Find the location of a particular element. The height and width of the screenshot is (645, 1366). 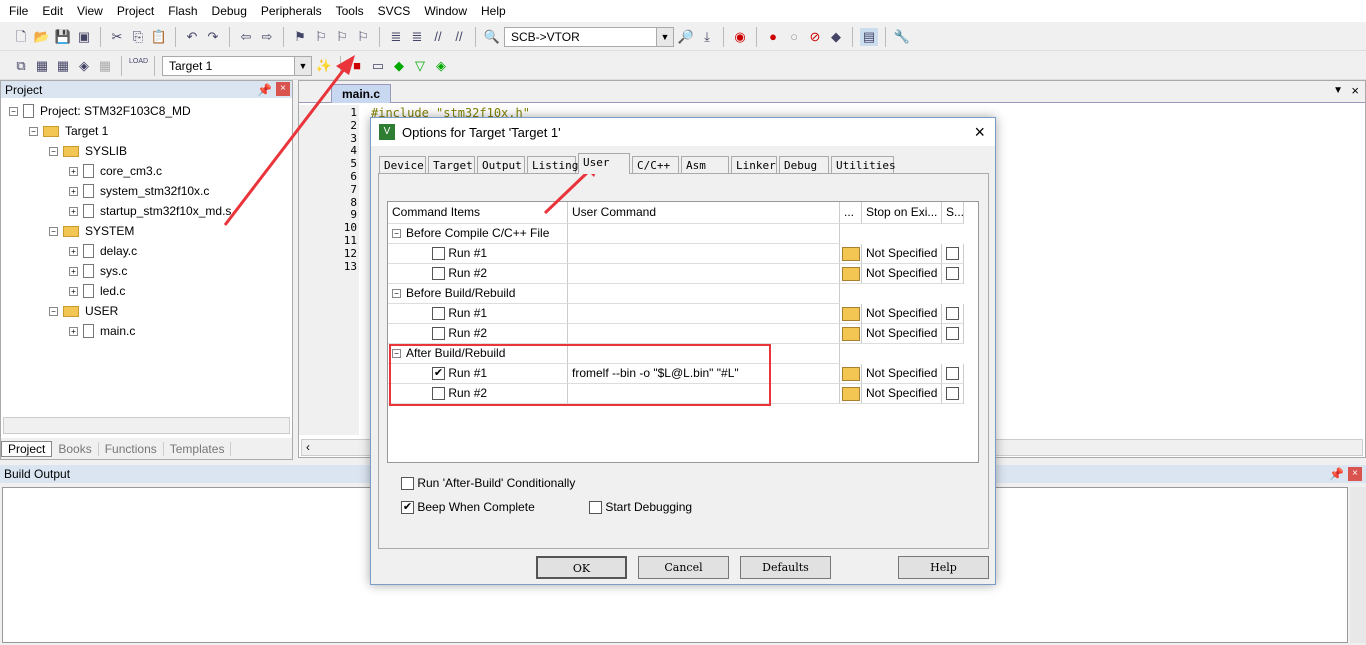

arrow-head is located at coordinates (345, 65).